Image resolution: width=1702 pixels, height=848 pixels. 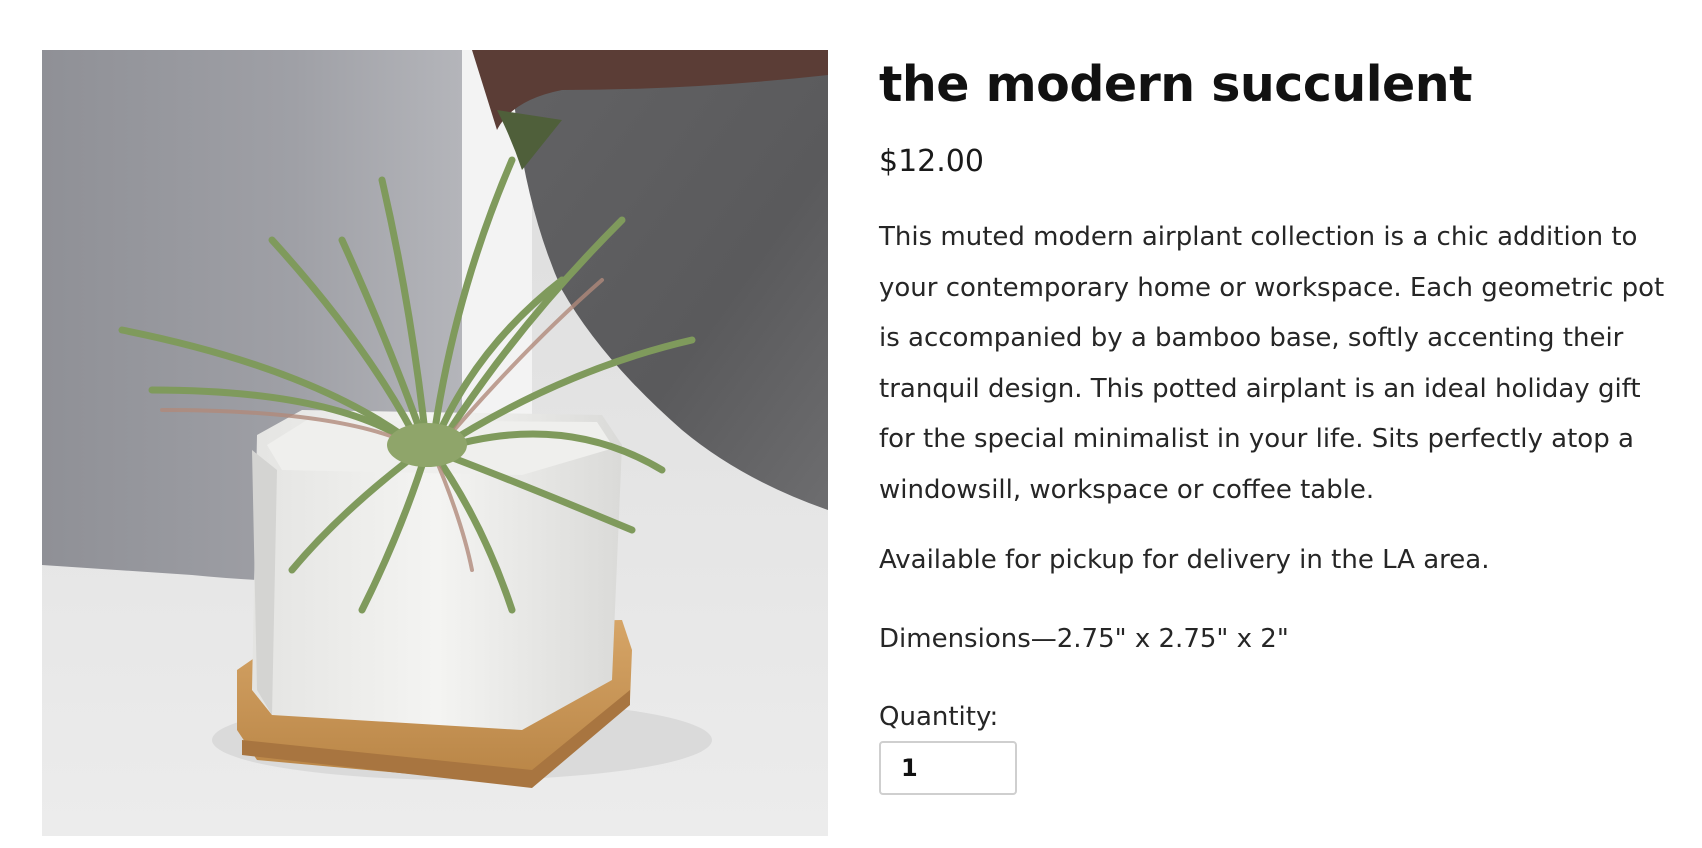 What do you see at coordinates (939, 717) in the screenshot?
I see `quantity-label: Quantity:` at bounding box center [939, 717].